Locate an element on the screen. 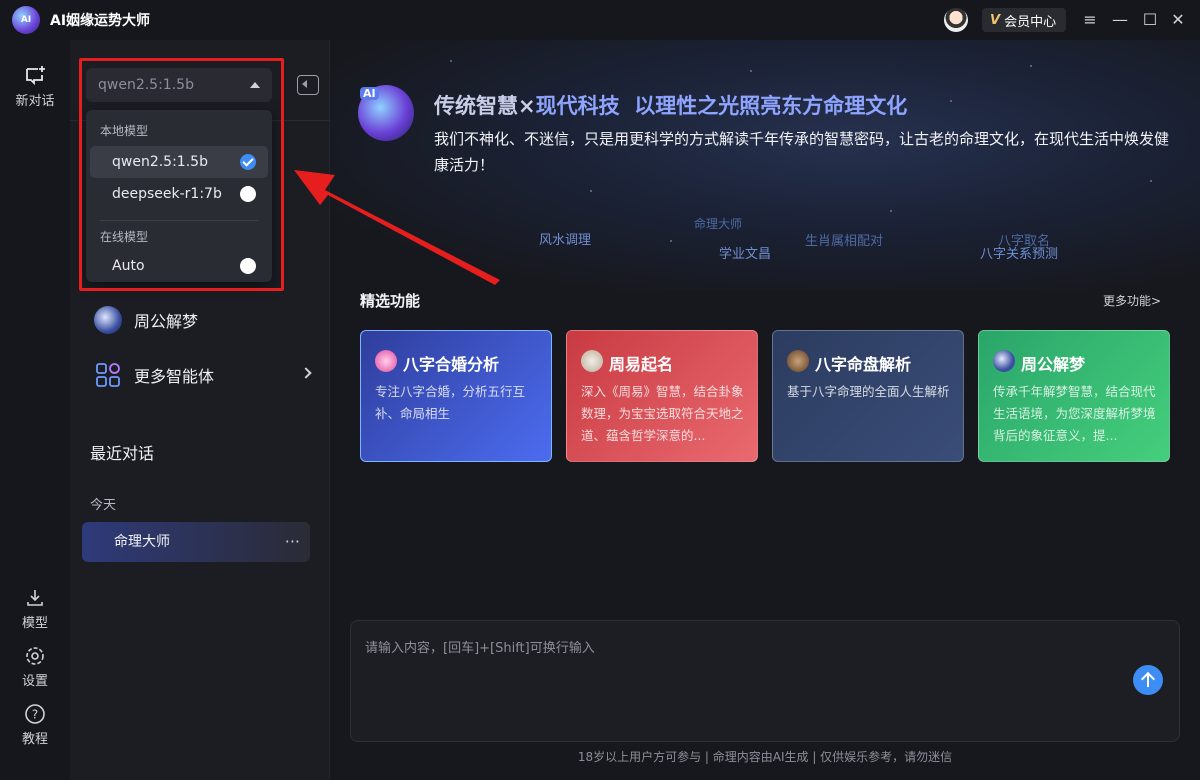  feature-card-desc: 基于八字命理的全面人生解析 is located at coordinates (868, 391).